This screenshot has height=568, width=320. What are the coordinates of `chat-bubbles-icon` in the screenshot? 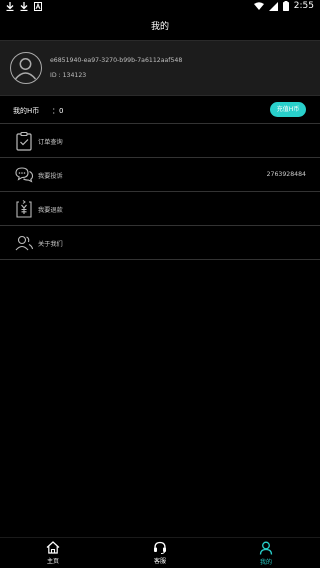 It's located at (24, 175).